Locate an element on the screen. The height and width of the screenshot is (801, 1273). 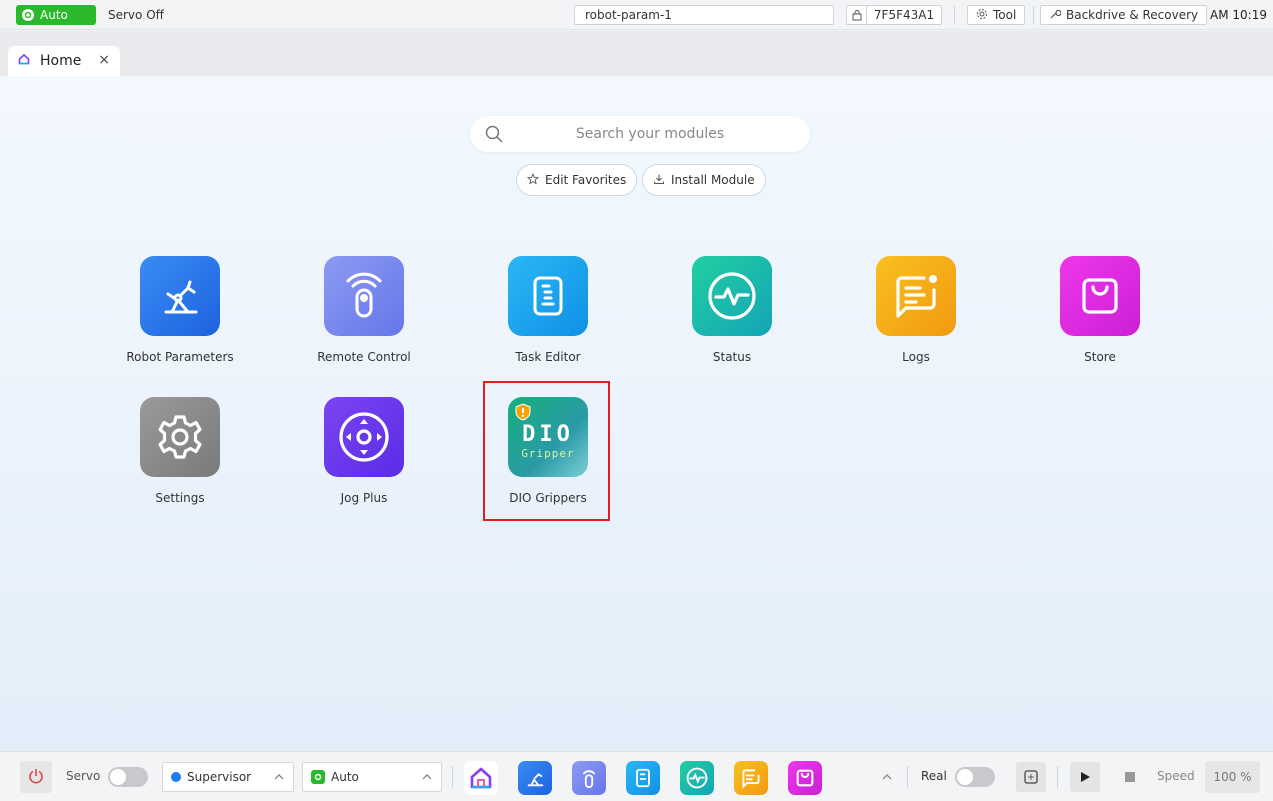
3d-cube-icon is located at coordinates (1031, 777).